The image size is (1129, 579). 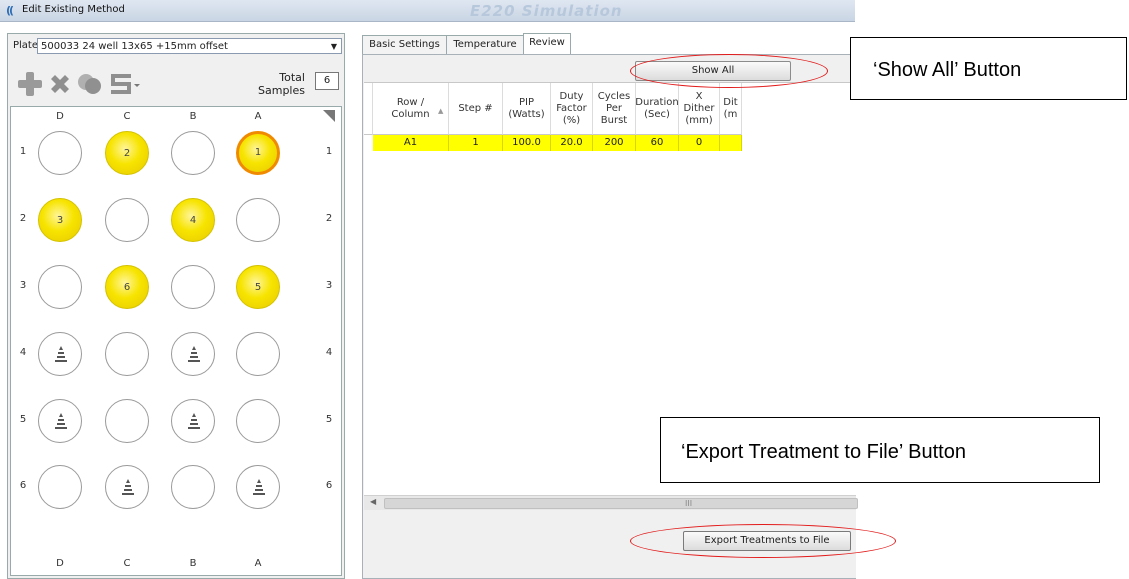 I want to click on plate-dropdown-value: 500033 24 well 13x65 +15mm offset, so click(x=134, y=46).